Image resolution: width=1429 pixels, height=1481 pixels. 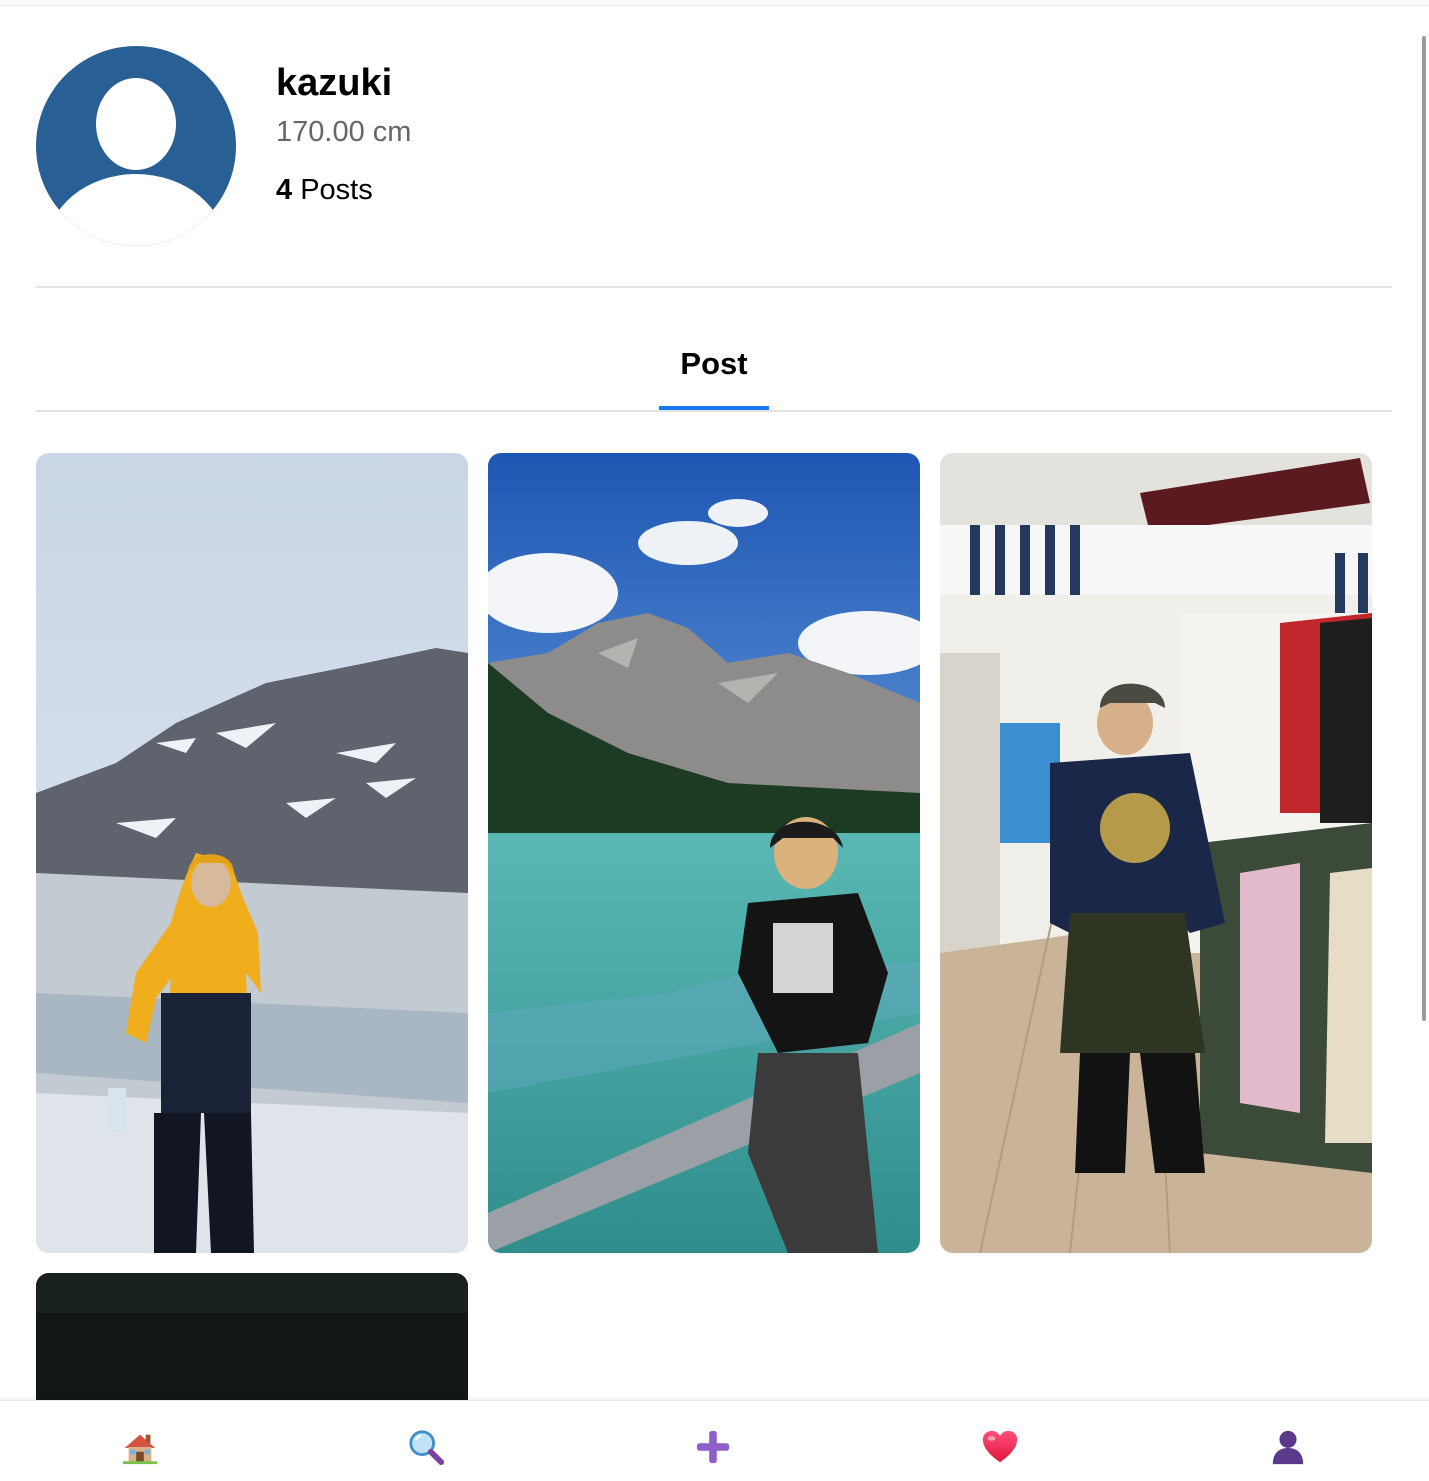 I want to click on avatar, so click(x=136, y=146).